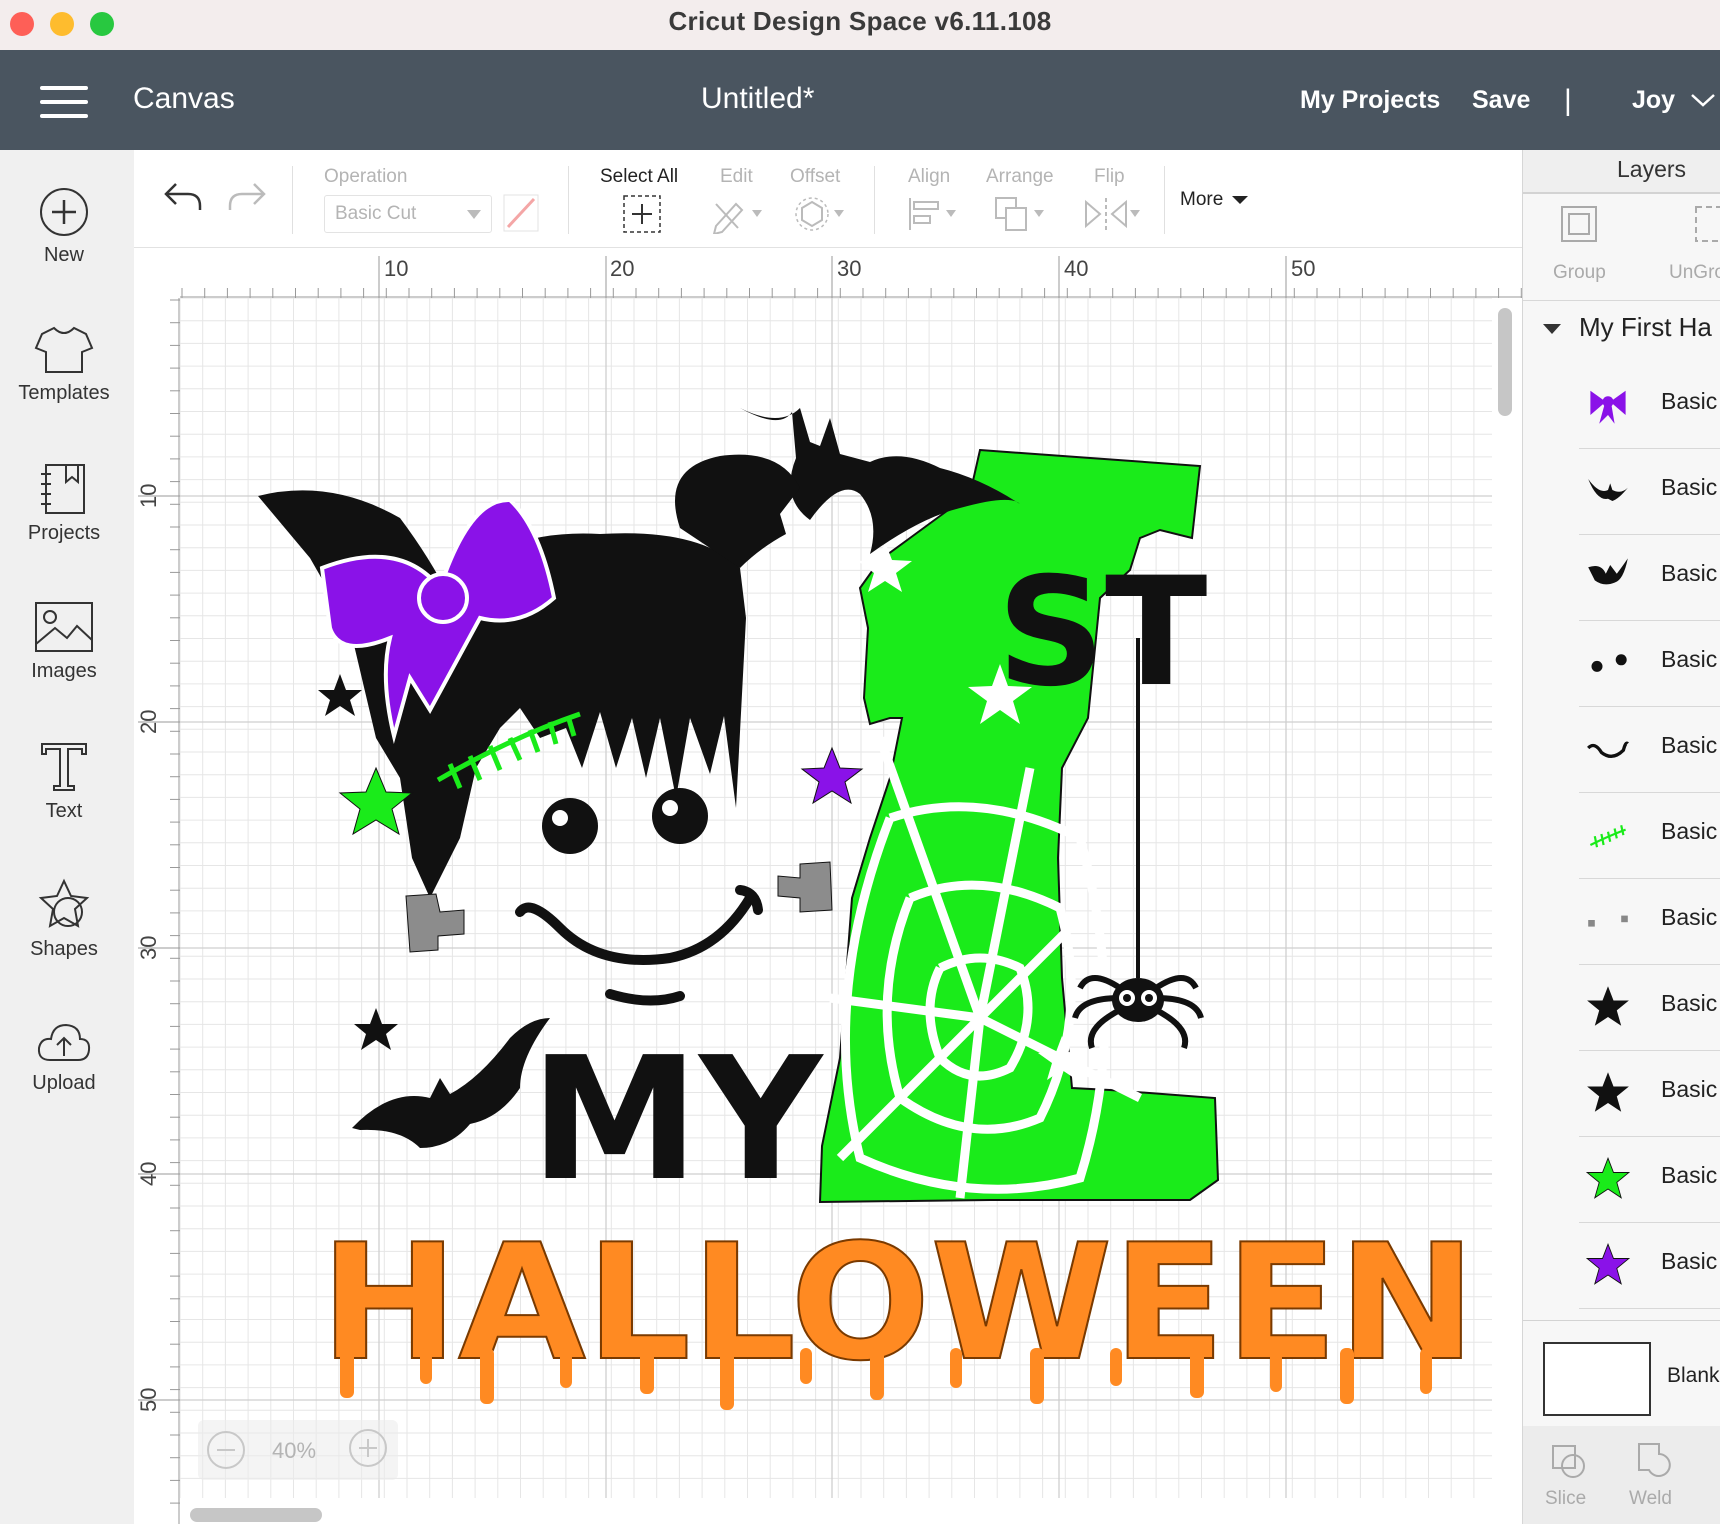 The image size is (1720, 1524). I want to click on caret-down-icon, so click(1240, 200).